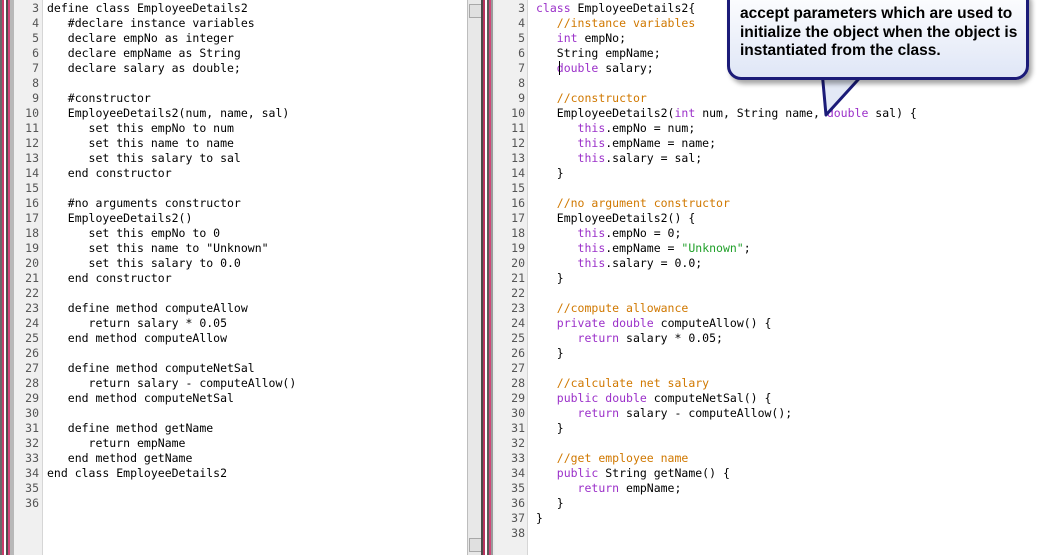  What do you see at coordinates (518, 458) in the screenshot?
I see `line-number: 33` at bounding box center [518, 458].